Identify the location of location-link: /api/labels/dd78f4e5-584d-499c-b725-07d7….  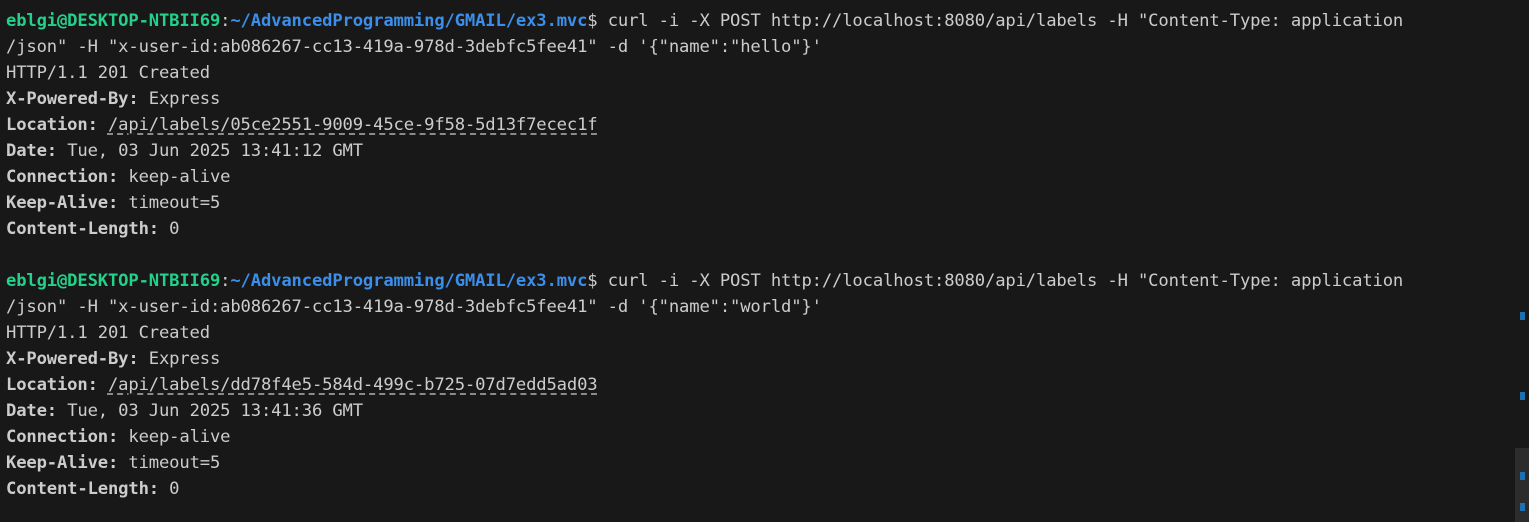
(353, 385).